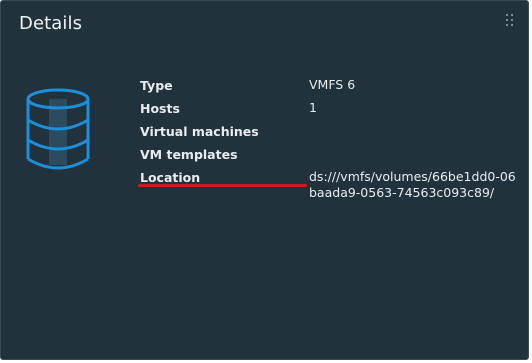  I want to click on property-label: Virtual machines, so click(199, 131).